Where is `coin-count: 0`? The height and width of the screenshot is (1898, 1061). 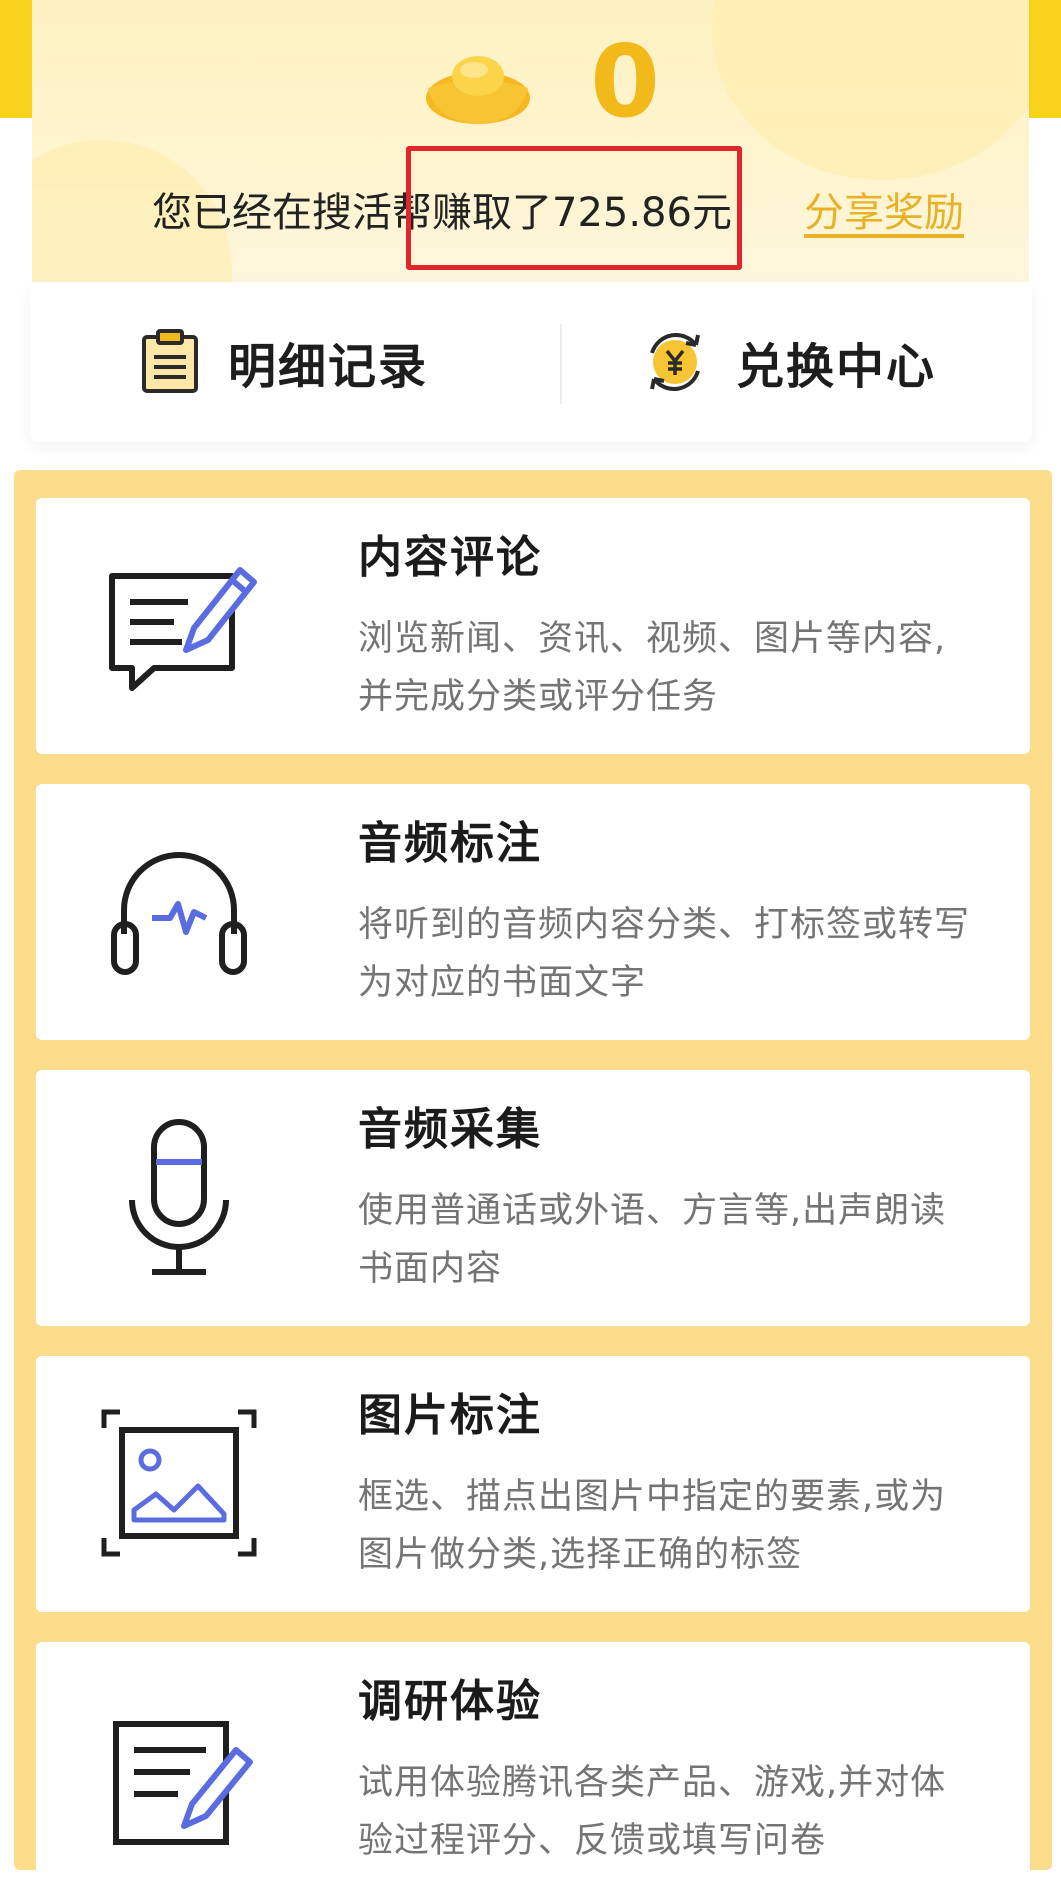 coin-count: 0 is located at coordinates (625, 81).